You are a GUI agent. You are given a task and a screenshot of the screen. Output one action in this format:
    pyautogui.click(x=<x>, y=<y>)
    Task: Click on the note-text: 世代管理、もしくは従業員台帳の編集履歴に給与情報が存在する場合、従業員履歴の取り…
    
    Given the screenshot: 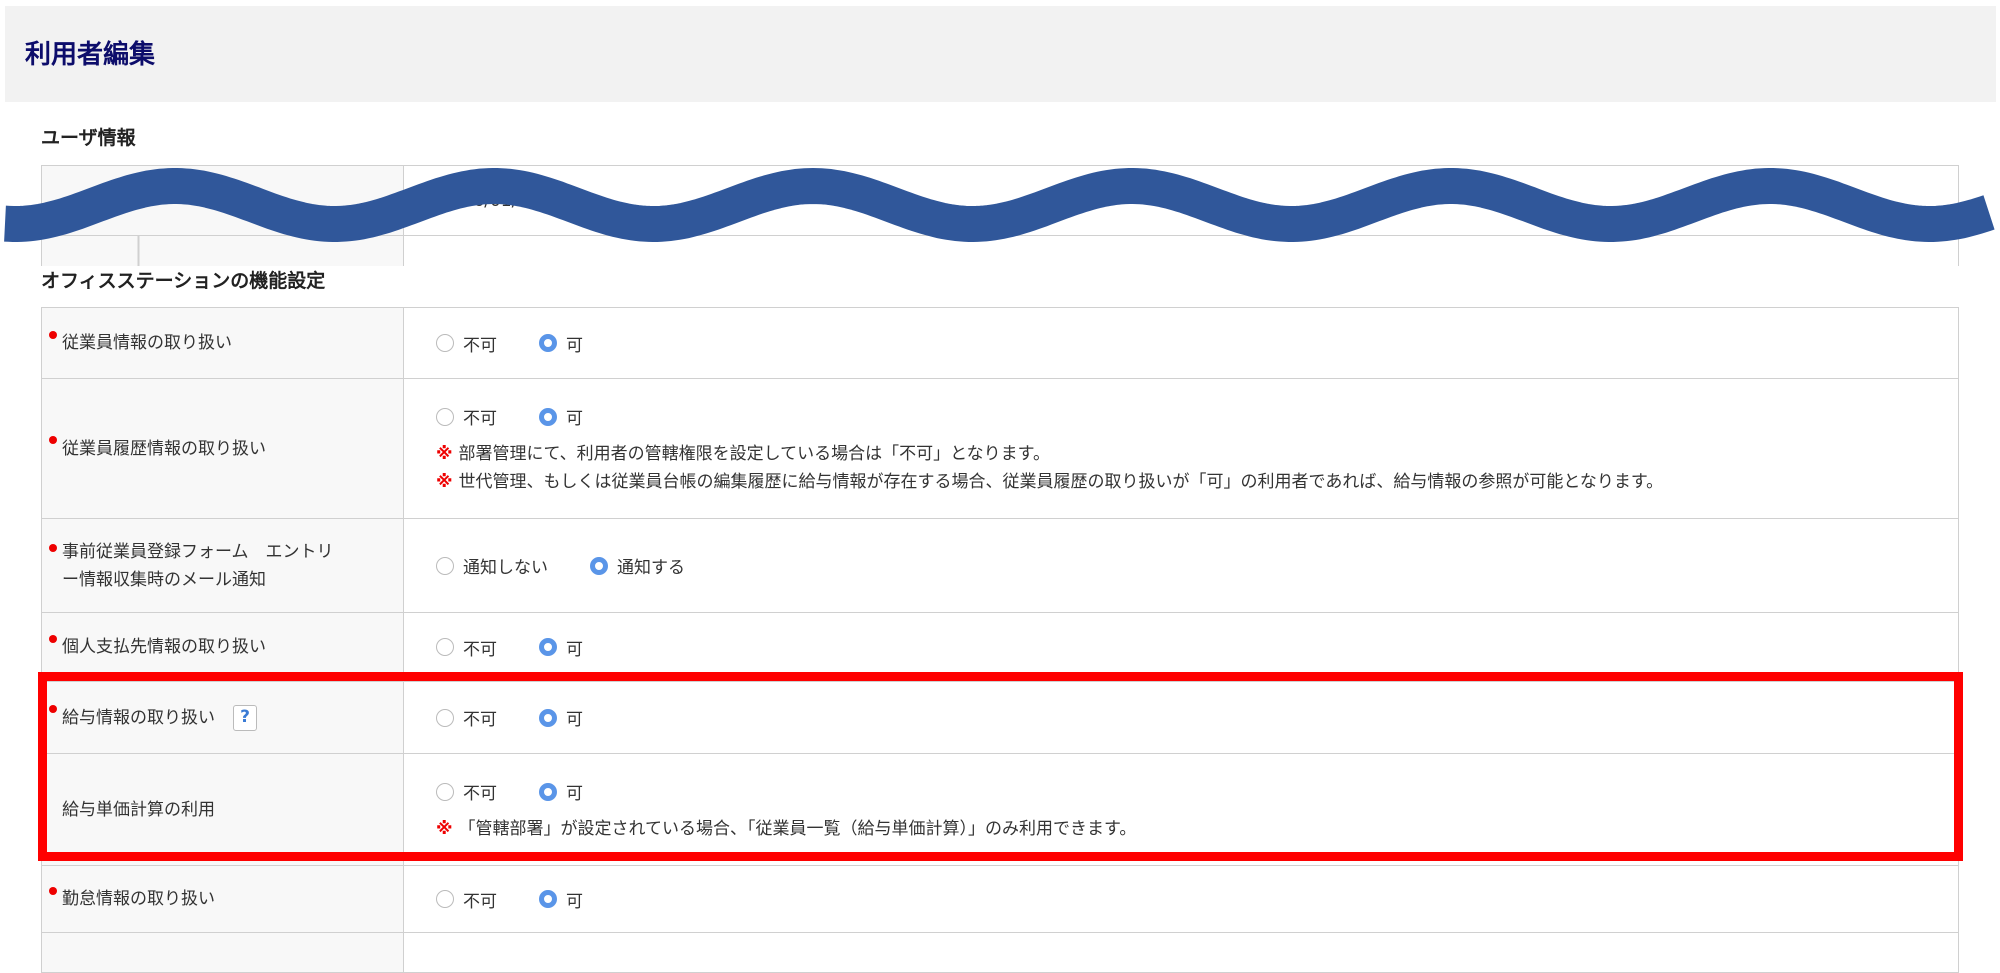 What is the action you would take?
    pyautogui.click(x=1061, y=481)
    